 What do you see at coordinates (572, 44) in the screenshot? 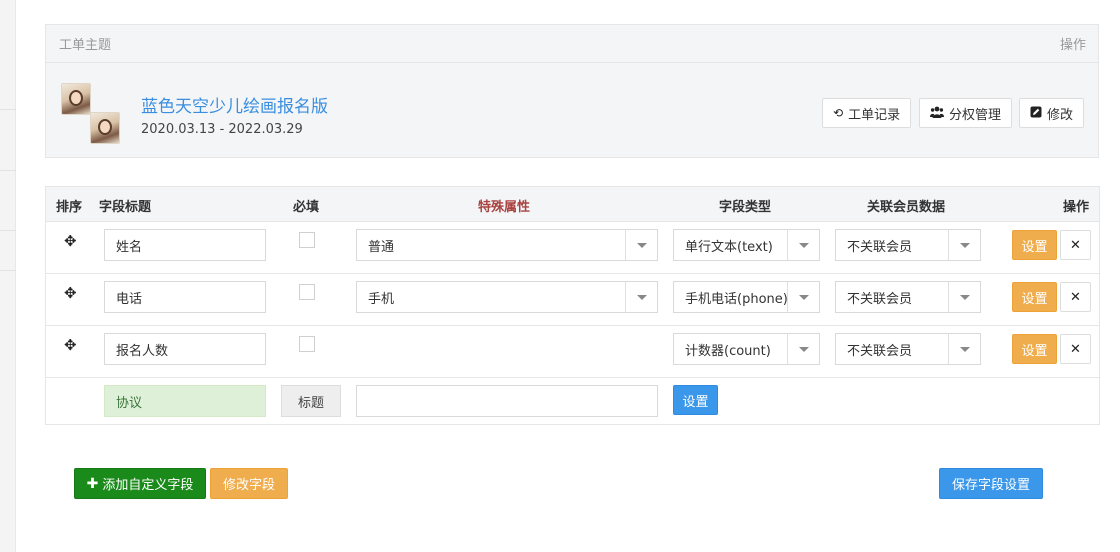
I see `panel-header: 工单主题 操作` at bounding box center [572, 44].